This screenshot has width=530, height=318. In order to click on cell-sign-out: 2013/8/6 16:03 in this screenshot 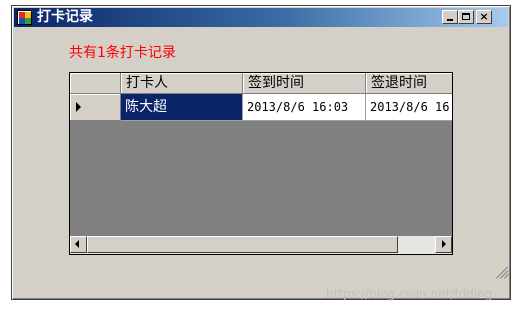, I will do `click(409, 107)`.